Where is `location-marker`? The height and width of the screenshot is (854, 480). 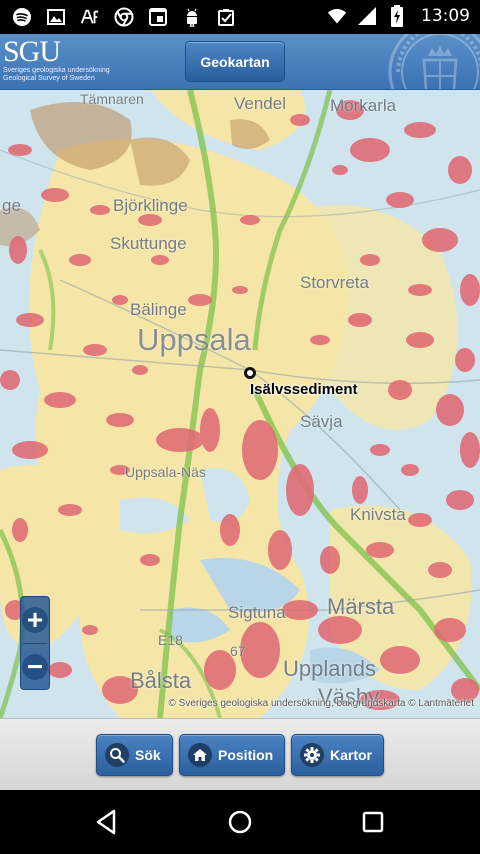
location-marker is located at coordinates (250, 373).